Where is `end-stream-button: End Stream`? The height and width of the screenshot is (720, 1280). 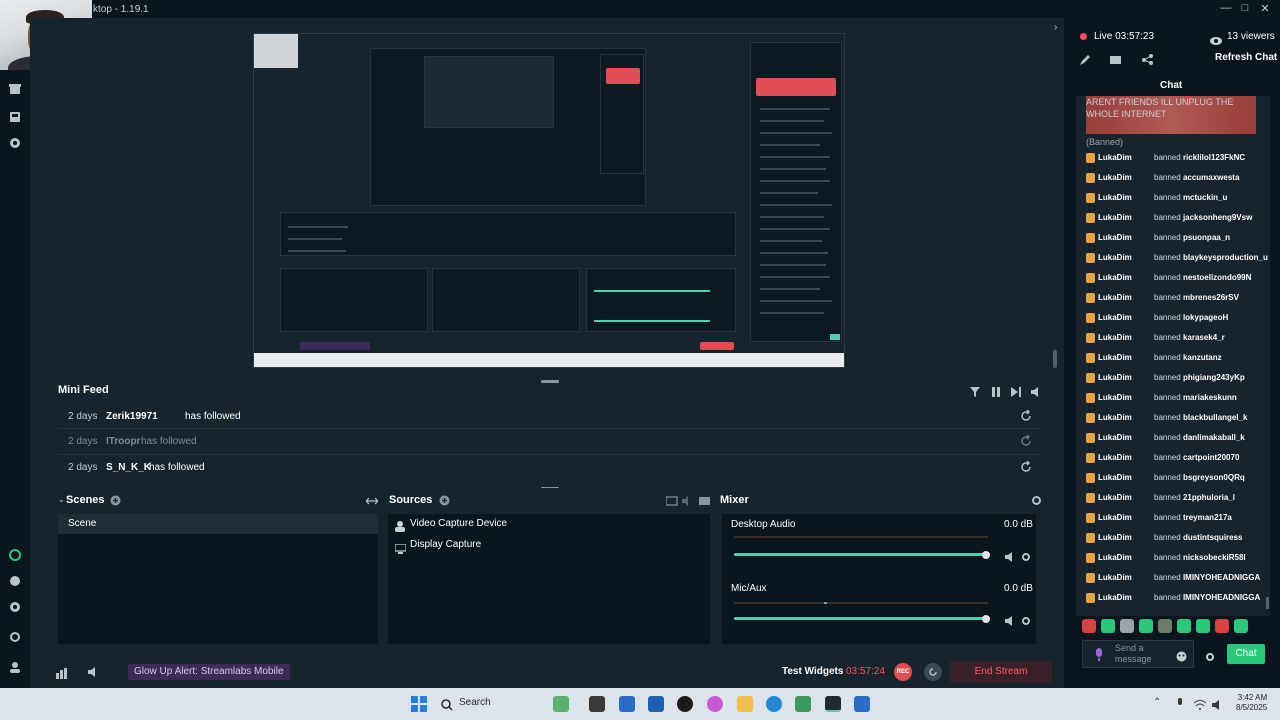
end-stream-button: End Stream is located at coordinates (1001, 672).